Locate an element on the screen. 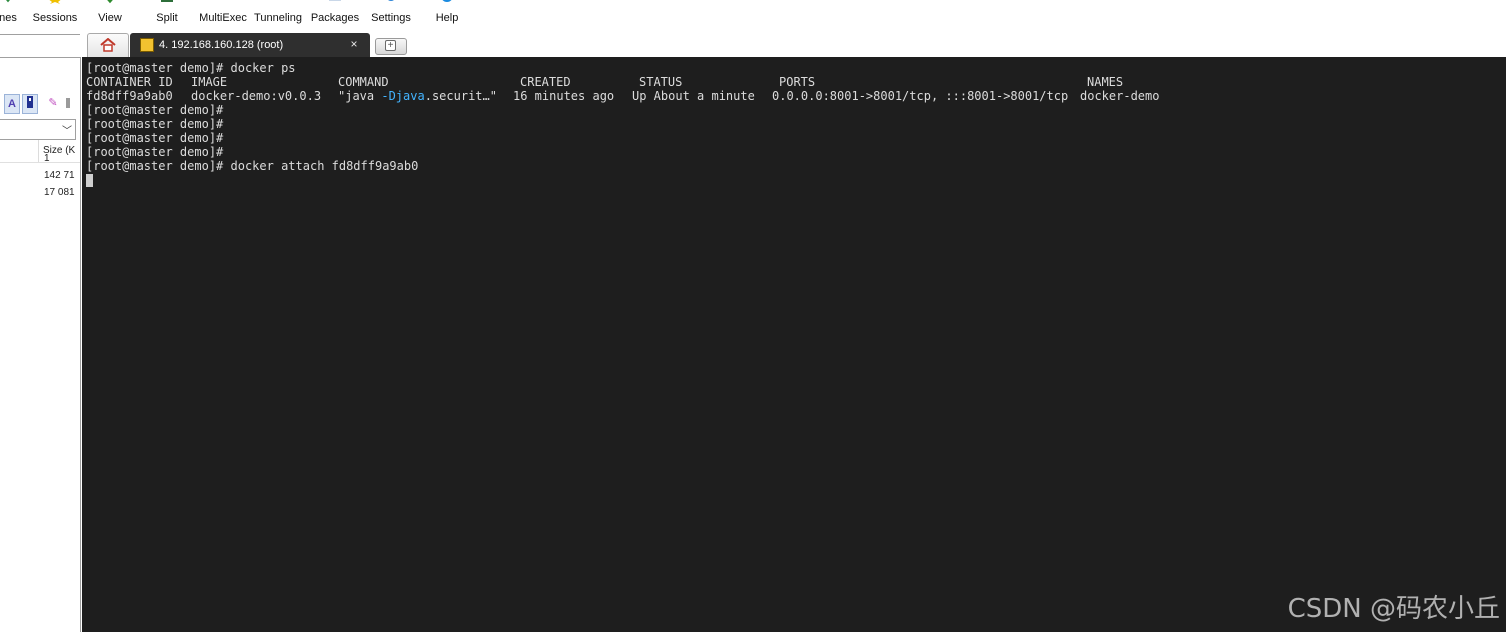 This screenshot has height=632, width=1506. file-size-cell: 142 71 is located at coordinates (59, 175).